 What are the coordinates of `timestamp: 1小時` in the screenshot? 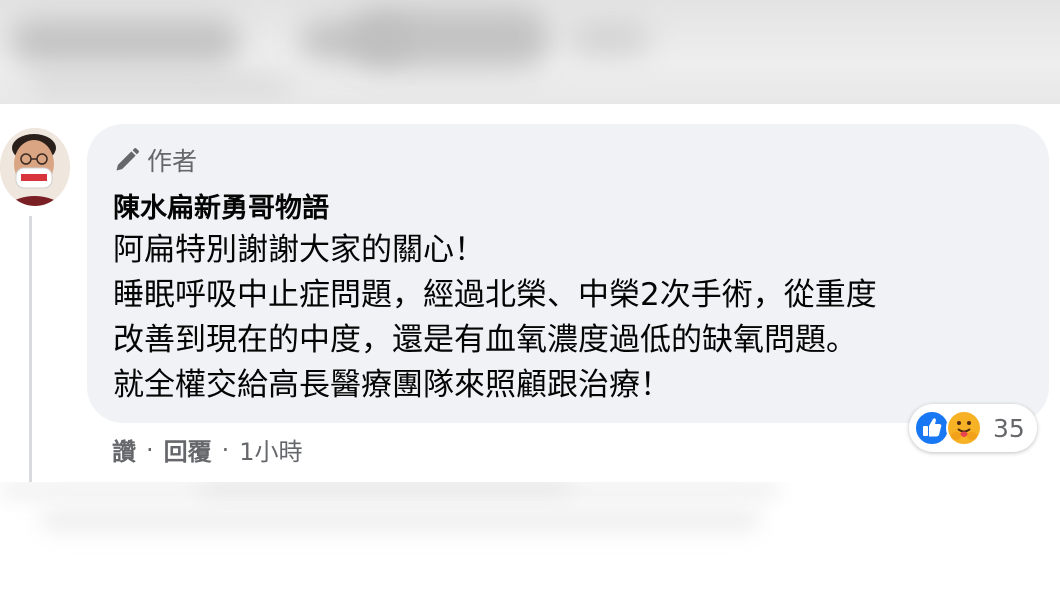 It's located at (270, 449).